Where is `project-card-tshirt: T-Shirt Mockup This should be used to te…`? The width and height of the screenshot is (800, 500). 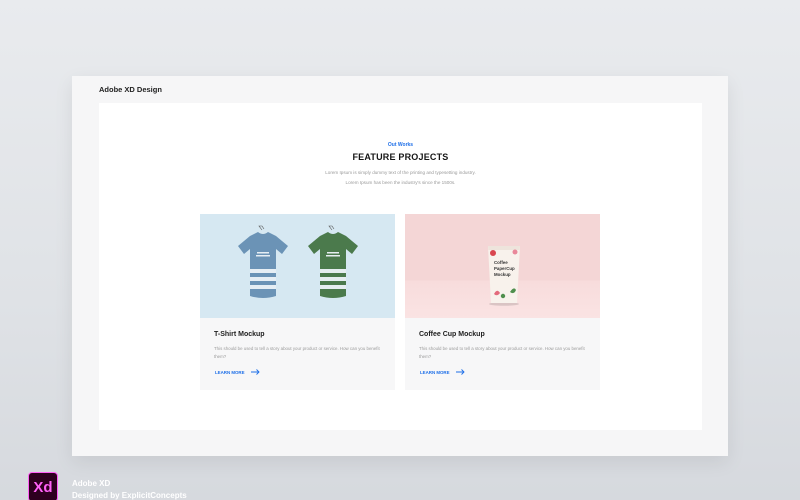
project-card-tshirt: T-Shirt Mockup This should be used to te… is located at coordinates (297, 302).